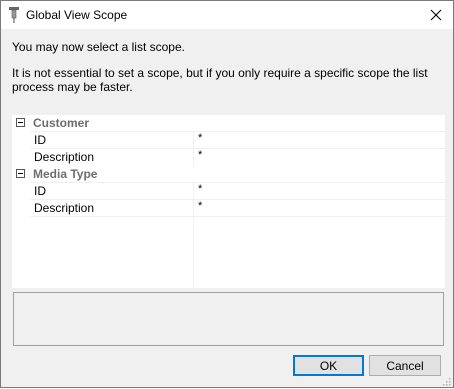 Image resolution: width=454 pixels, height=389 pixels. I want to click on category-row-customer: Customer, so click(228, 123).